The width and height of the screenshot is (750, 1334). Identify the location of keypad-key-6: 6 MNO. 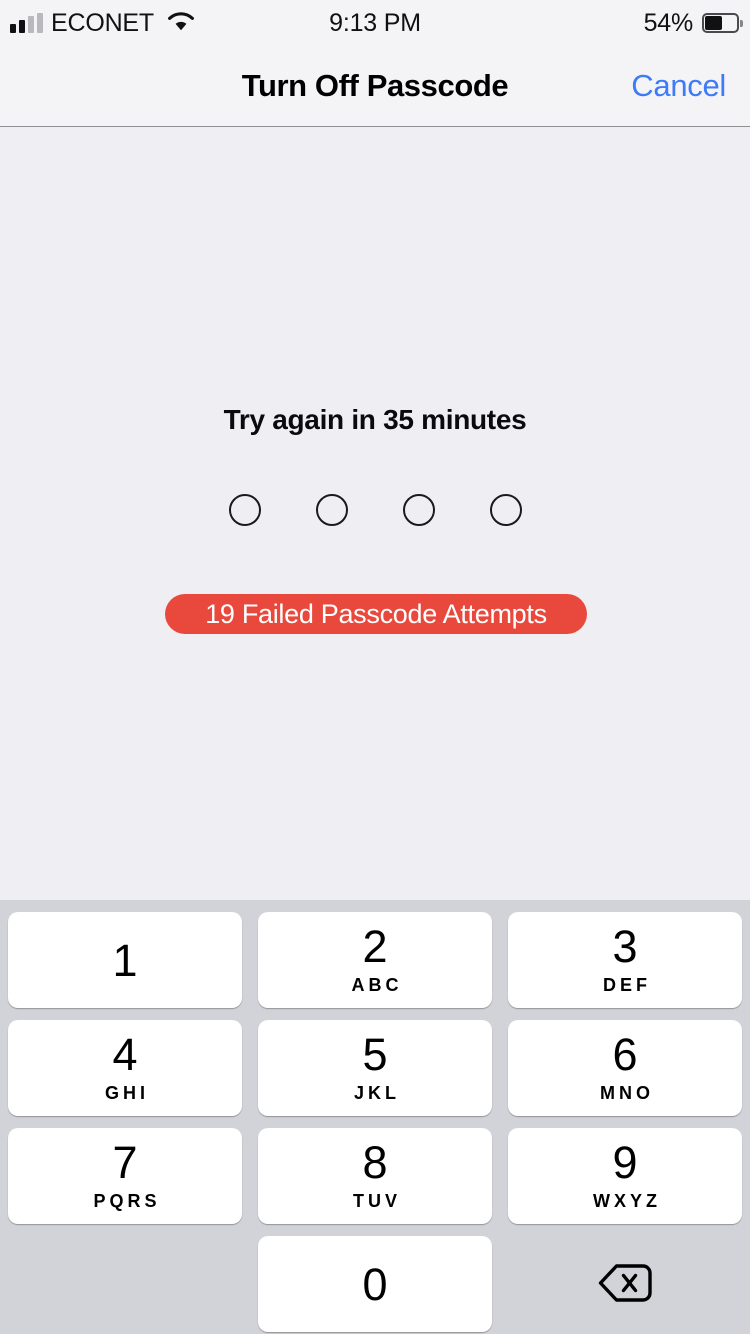
(625, 1068).